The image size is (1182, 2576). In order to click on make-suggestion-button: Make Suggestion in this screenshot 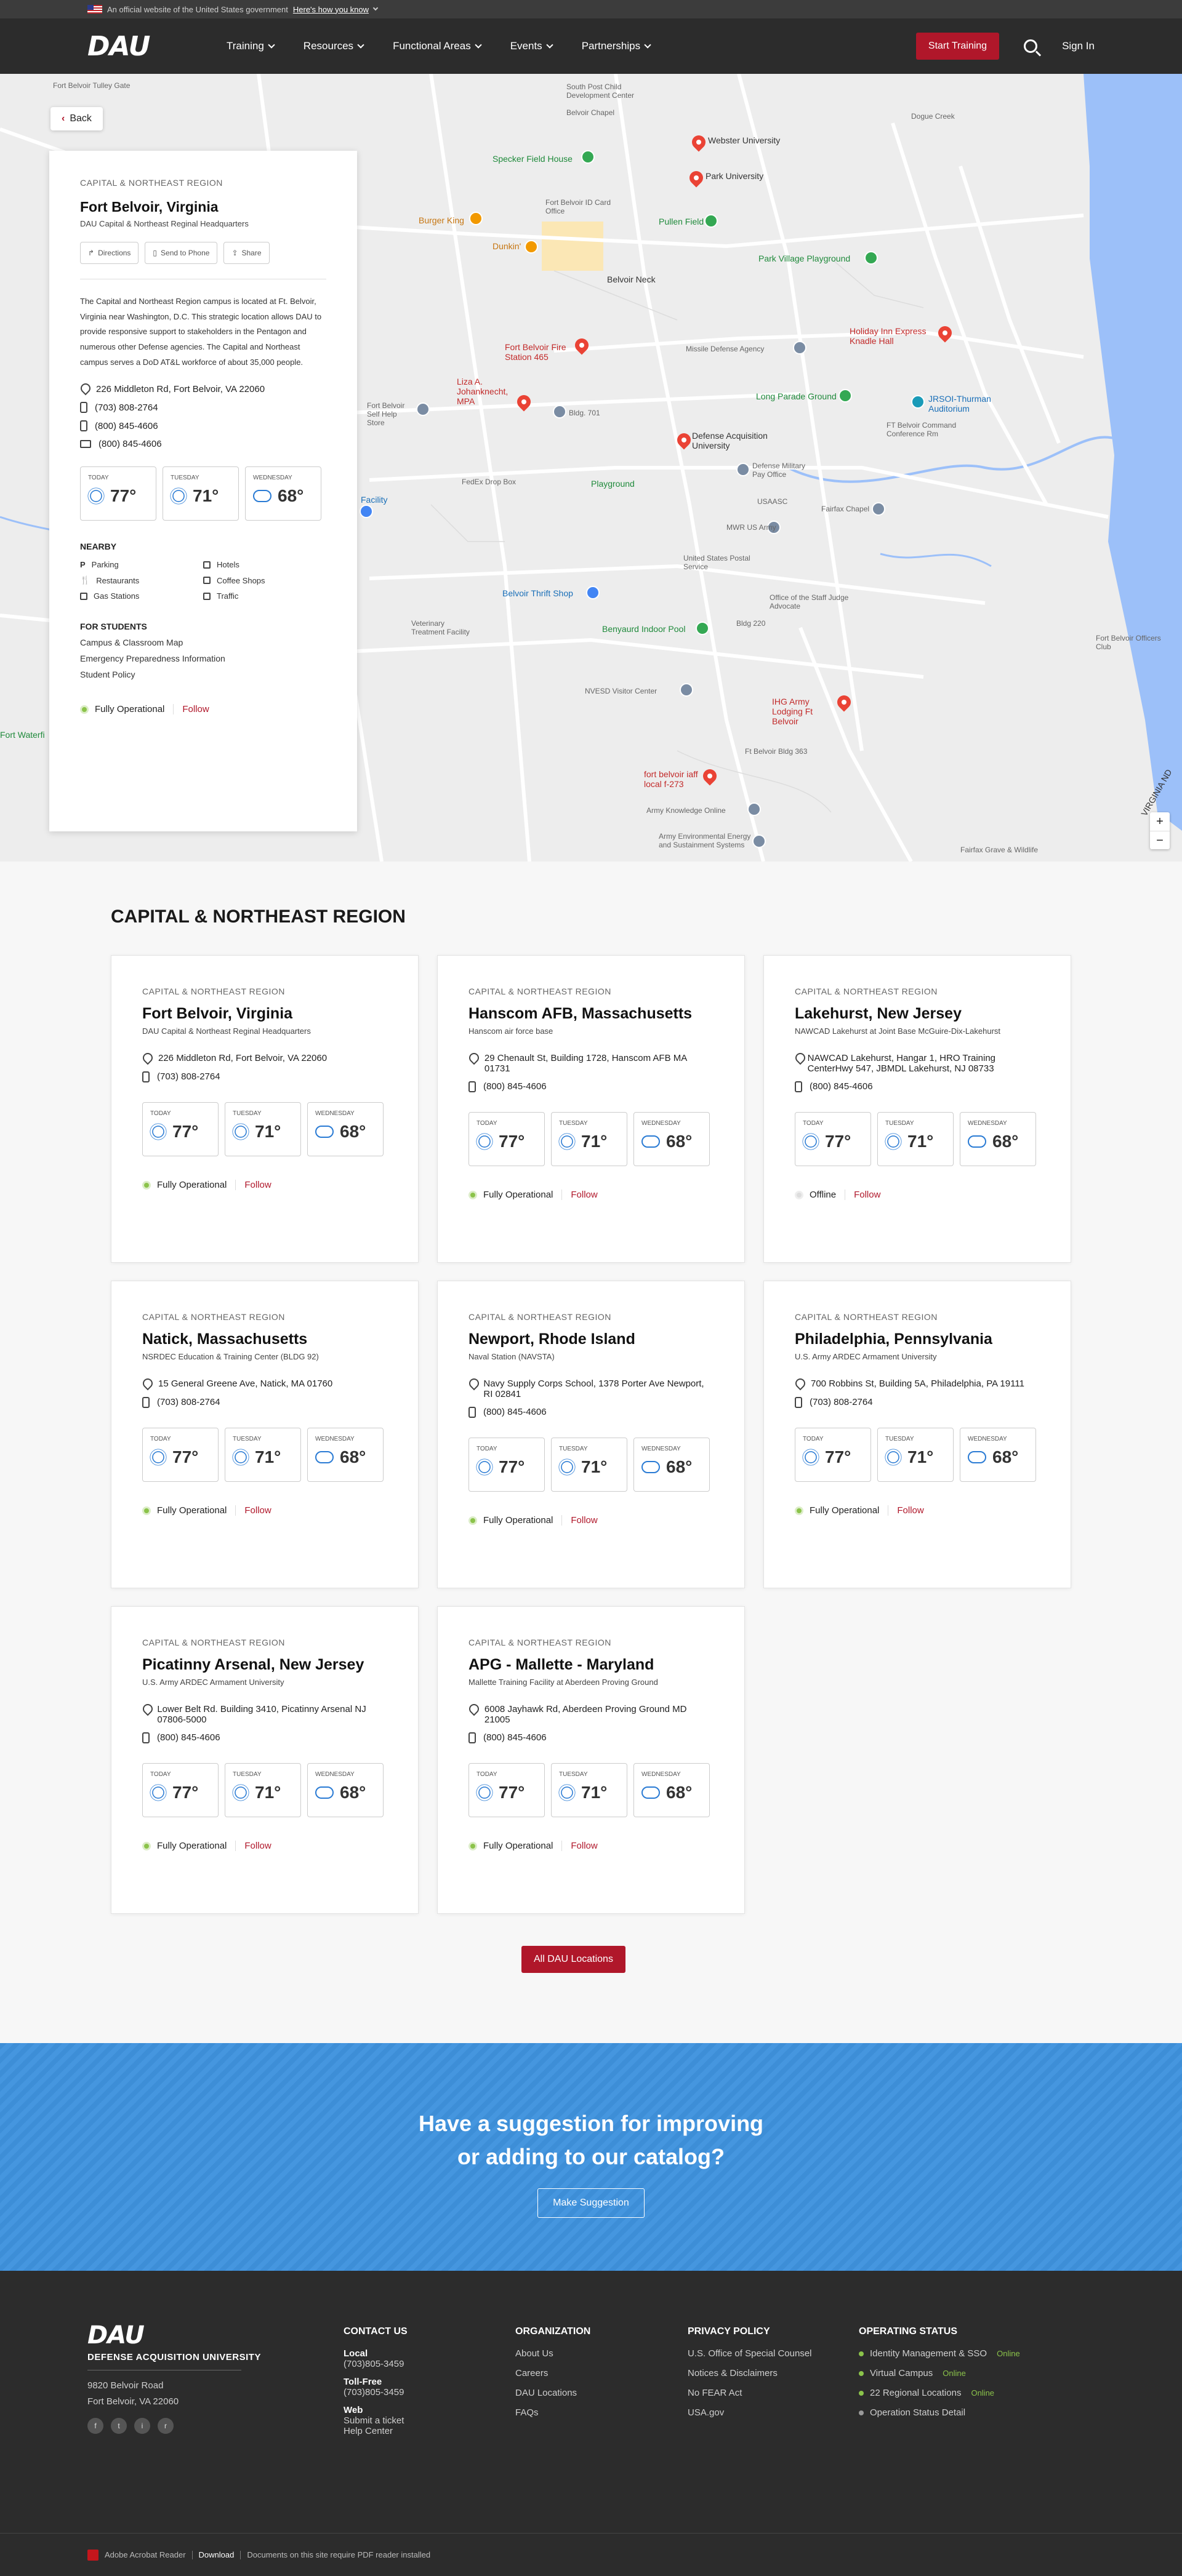, I will do `click(591, 2203)`.